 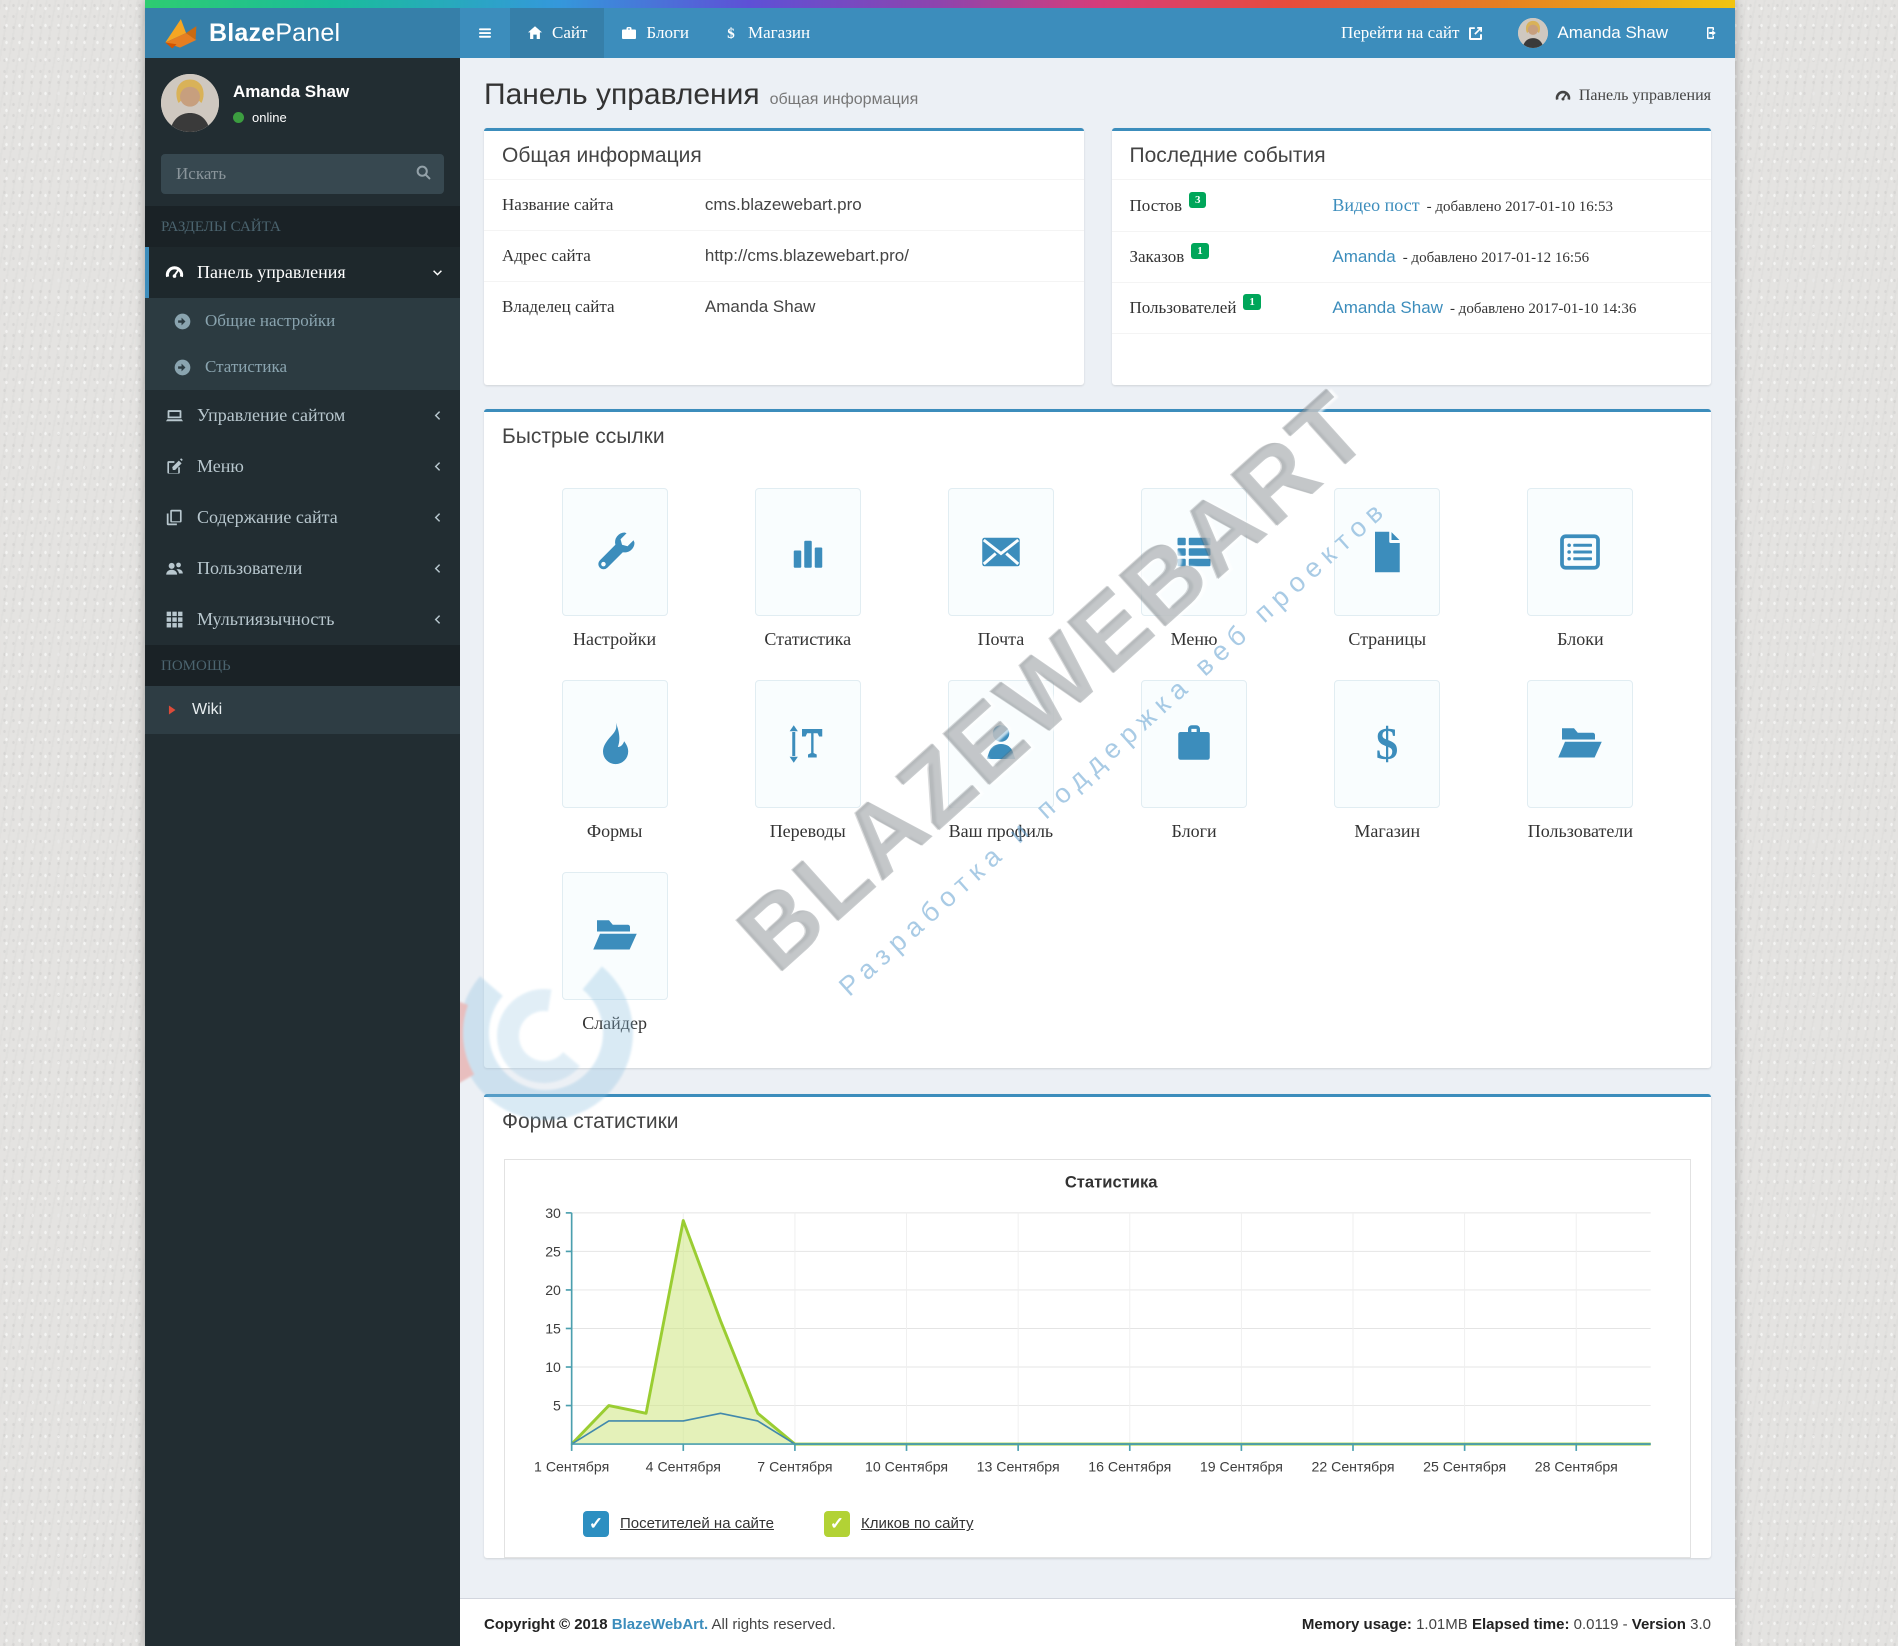 I want to click on svg-text: 22 Сентября, so click(x=1352, y=1466).